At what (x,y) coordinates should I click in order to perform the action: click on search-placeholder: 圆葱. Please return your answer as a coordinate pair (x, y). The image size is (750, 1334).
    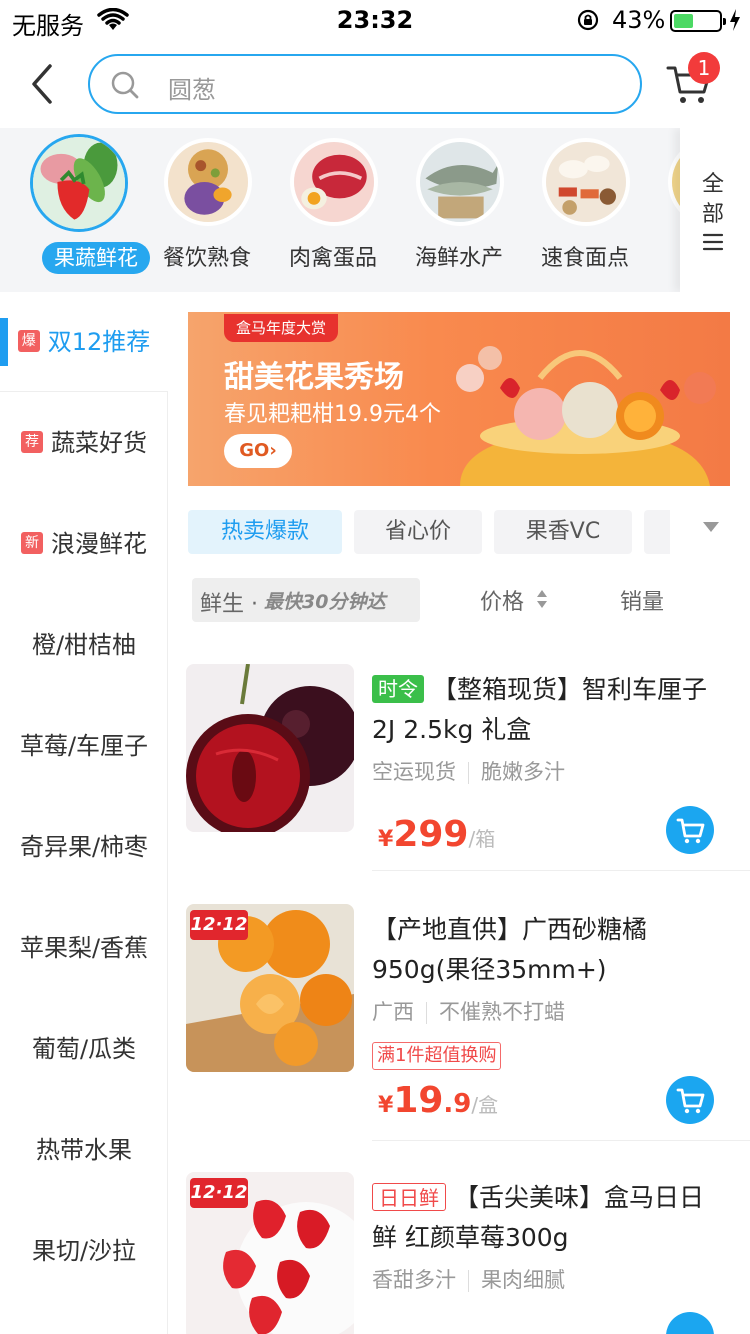
    Looking at the image, I should click on (192, 90).